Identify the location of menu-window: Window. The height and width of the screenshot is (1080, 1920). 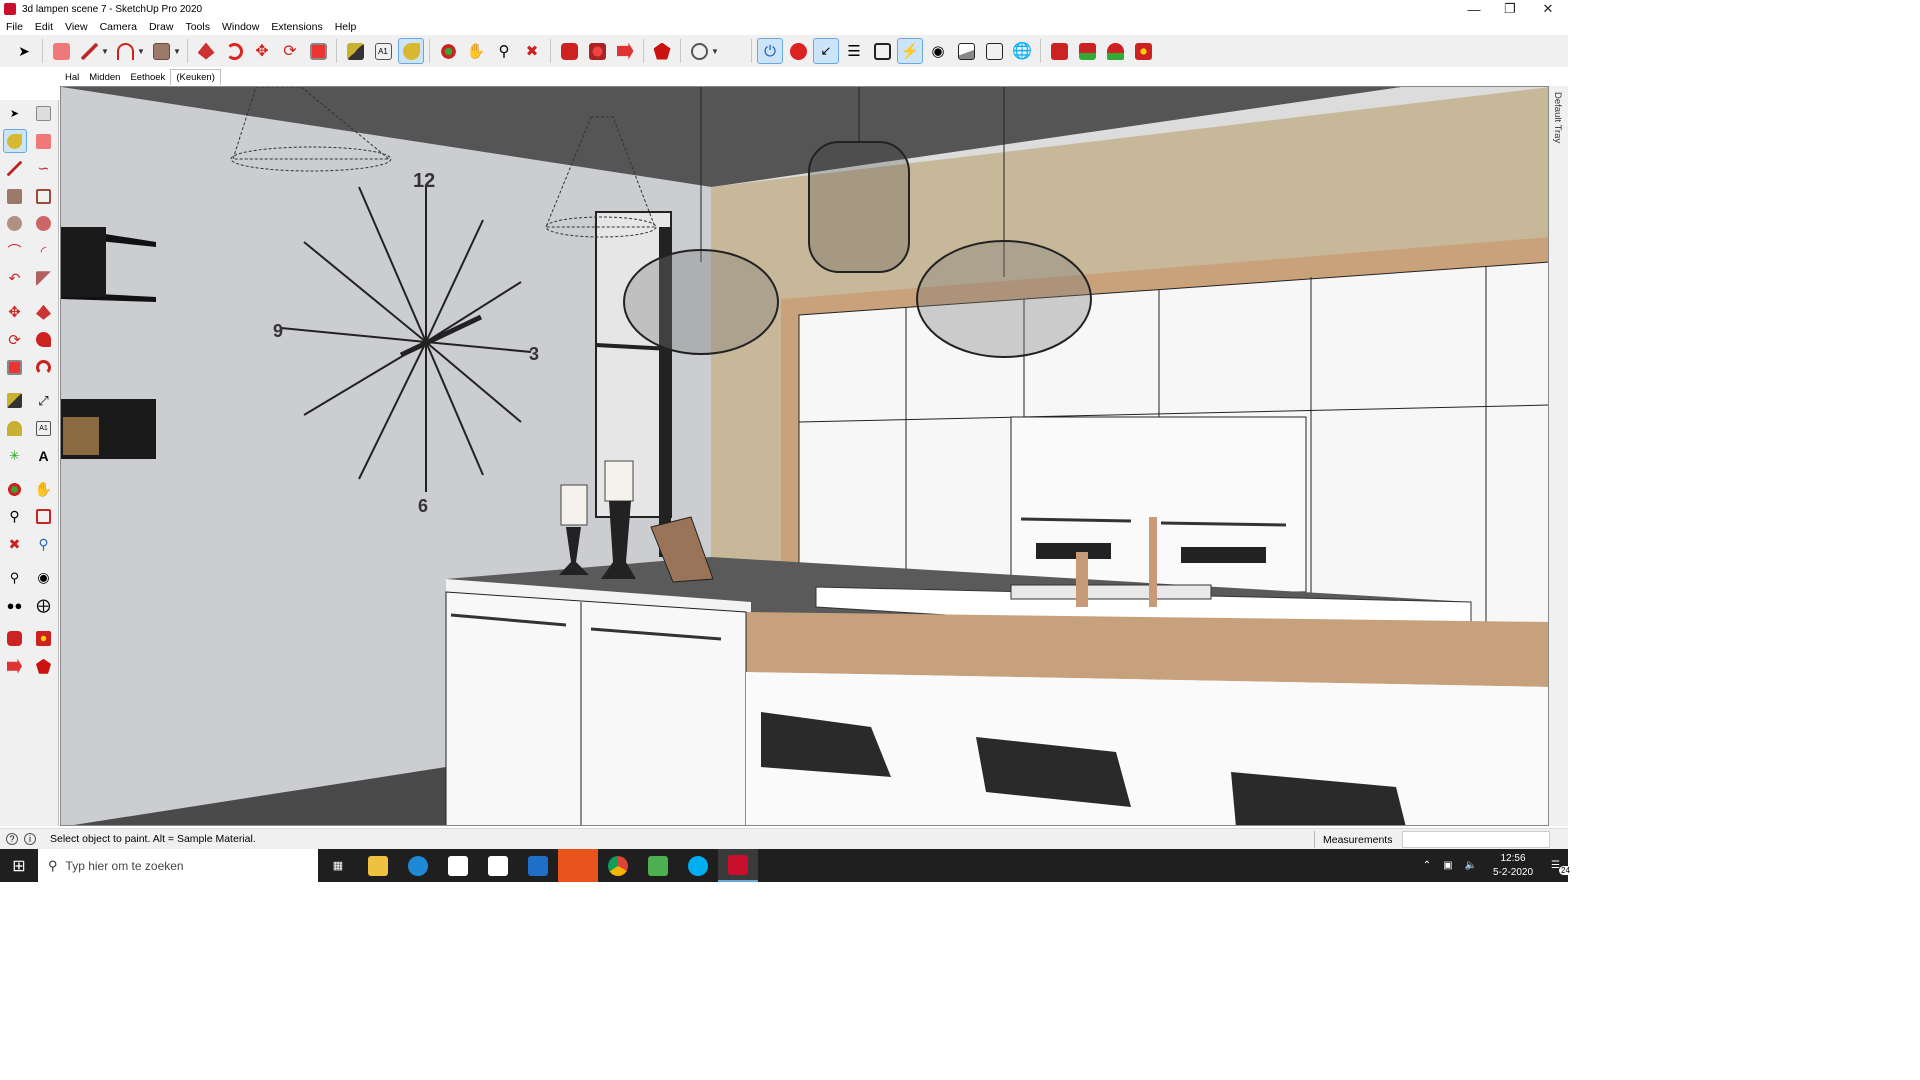
(240, 27).